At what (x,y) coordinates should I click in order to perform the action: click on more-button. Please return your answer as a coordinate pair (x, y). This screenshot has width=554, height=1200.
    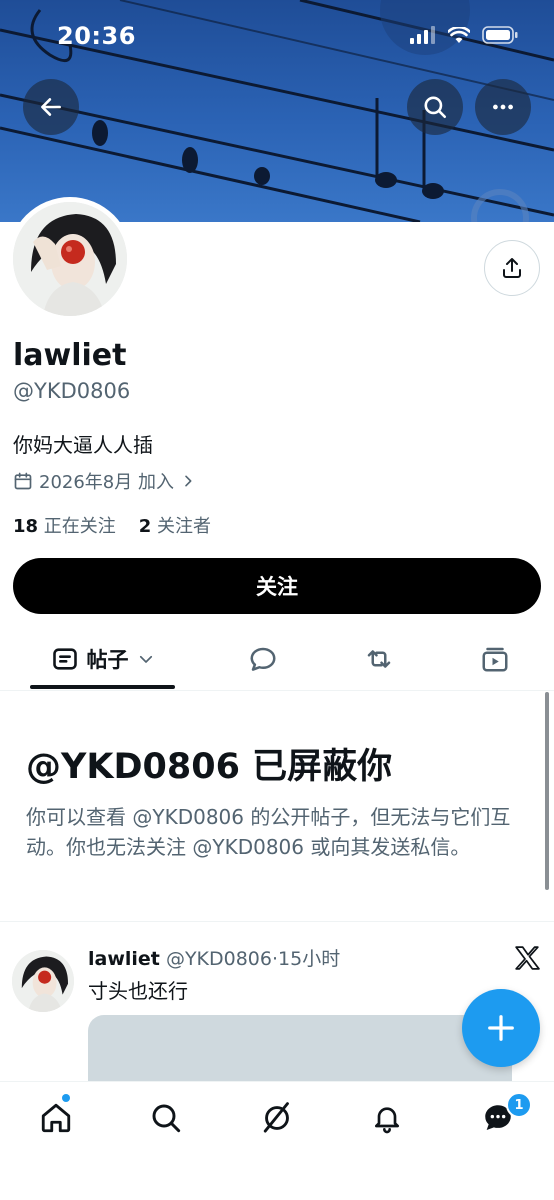
    Looking at the image, I should click on (503, 107).